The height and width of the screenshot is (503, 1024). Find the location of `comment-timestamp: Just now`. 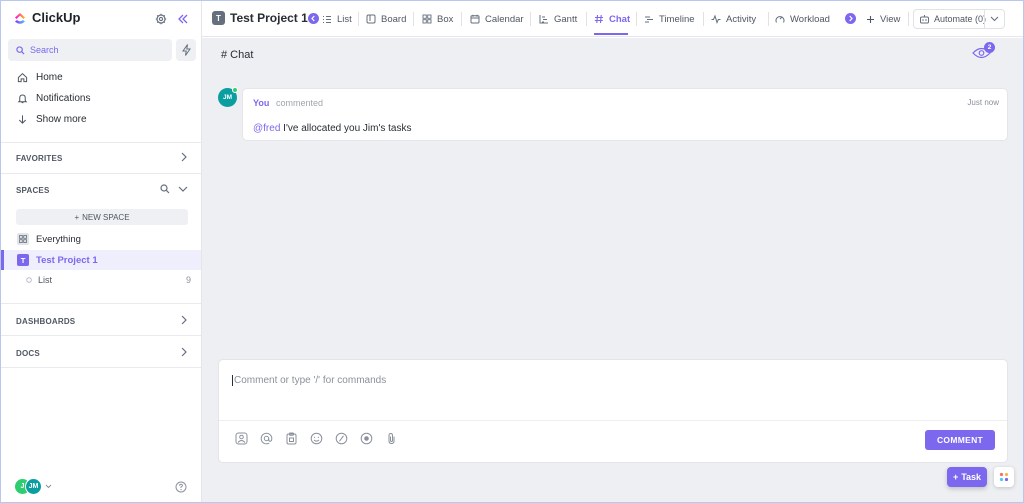

comment-timestamp: Just now is located at coordinates (983, 102).